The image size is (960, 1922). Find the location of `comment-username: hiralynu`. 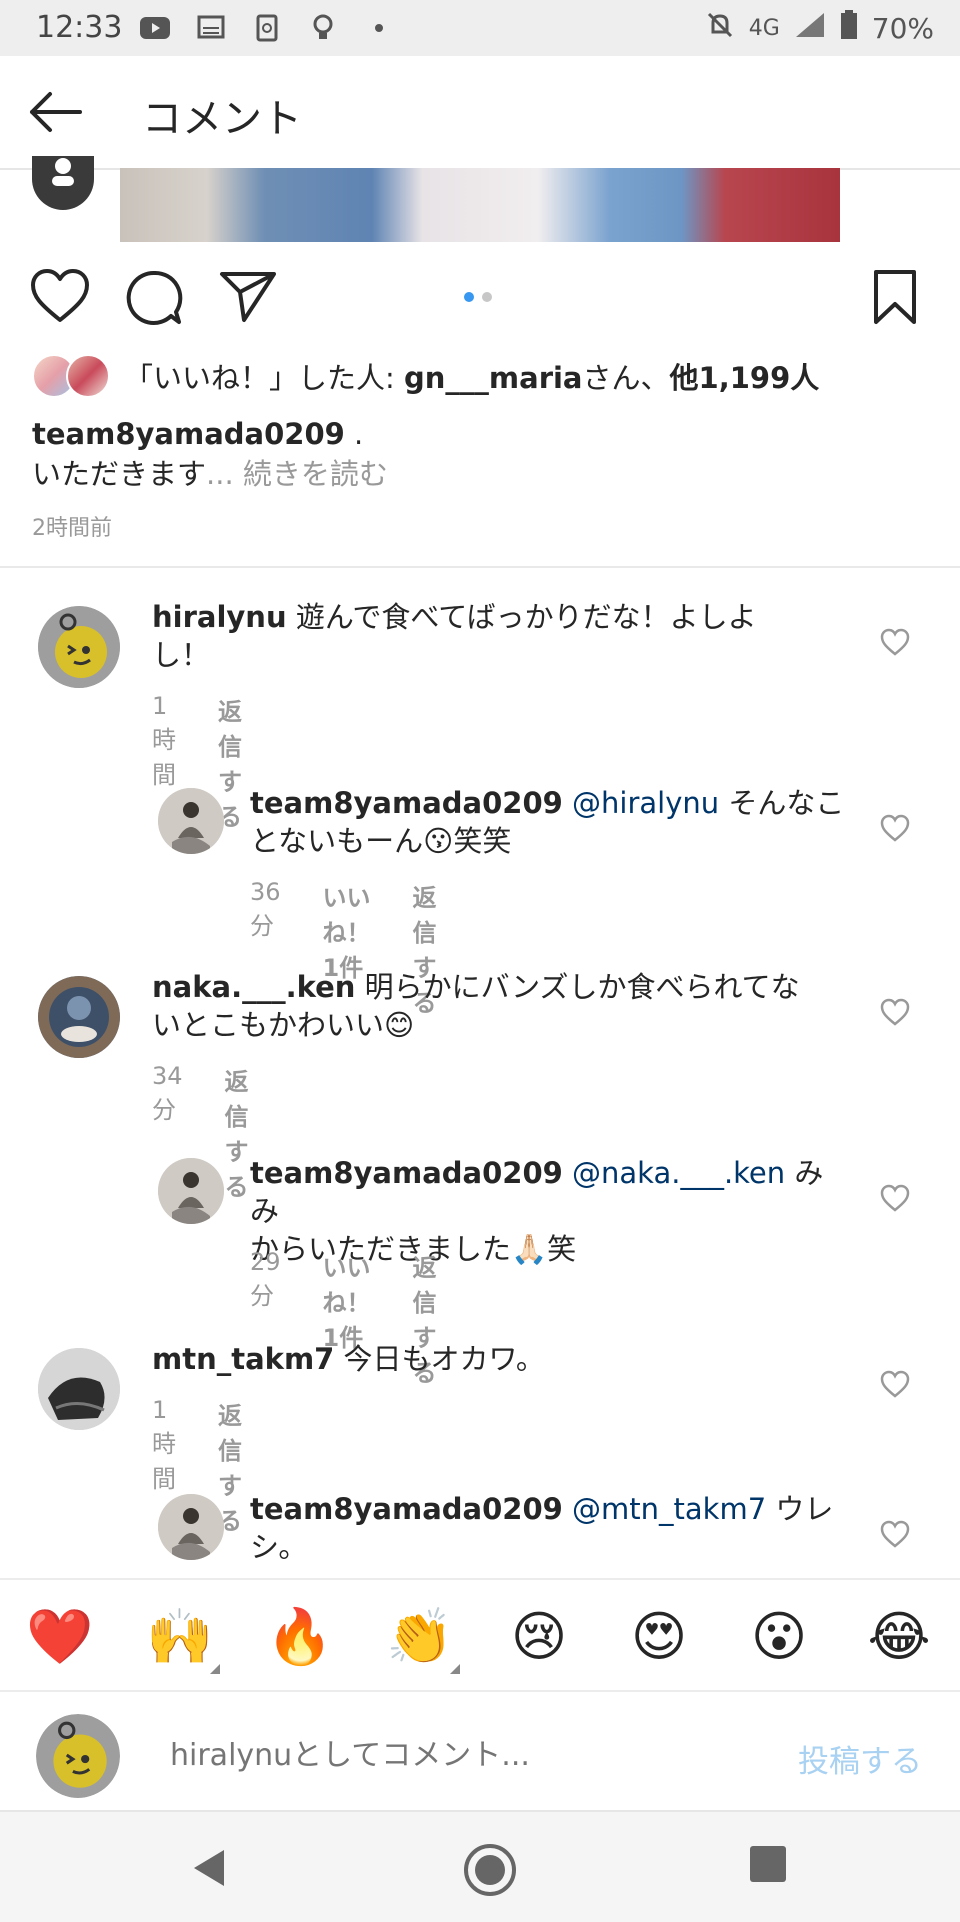

comment-username: hiralynu is located at coordinates (219, 617).